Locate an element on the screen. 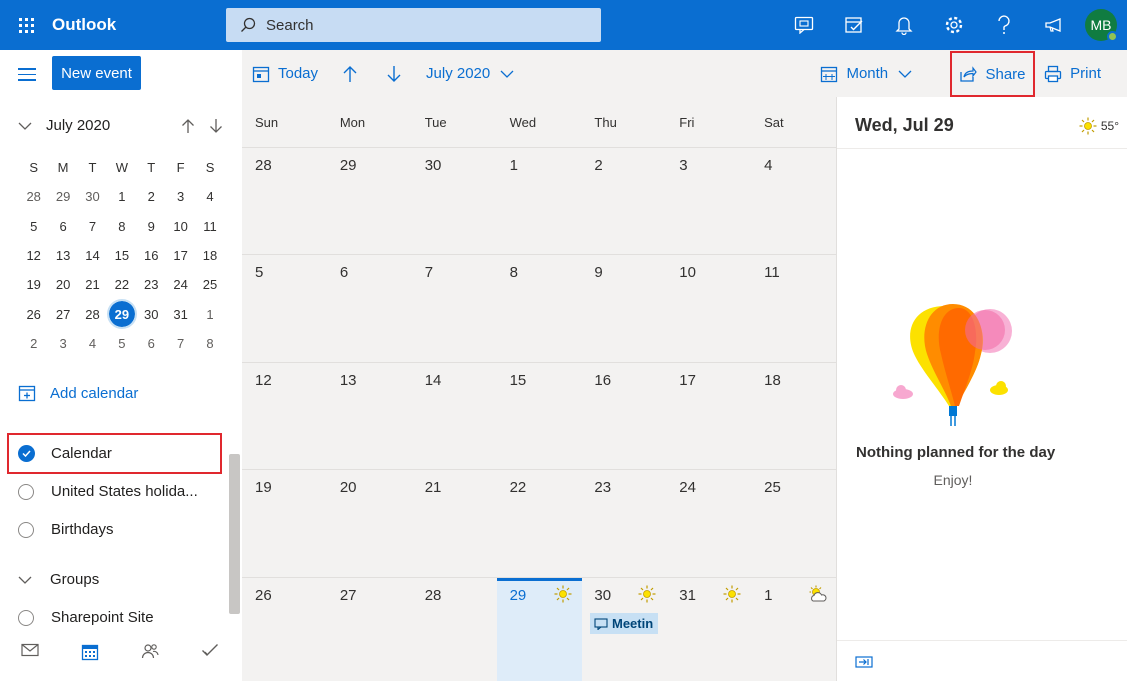  month-day-cell: 15 is located at coordinates (518, 380).